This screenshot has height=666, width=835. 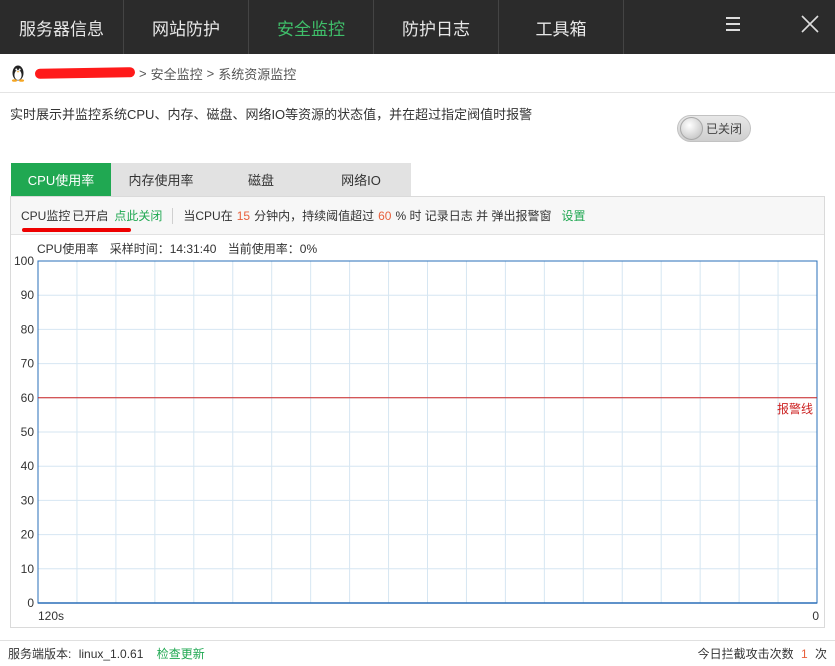 I want to click on y-tick-label: 0, so click(x=30, y=603).